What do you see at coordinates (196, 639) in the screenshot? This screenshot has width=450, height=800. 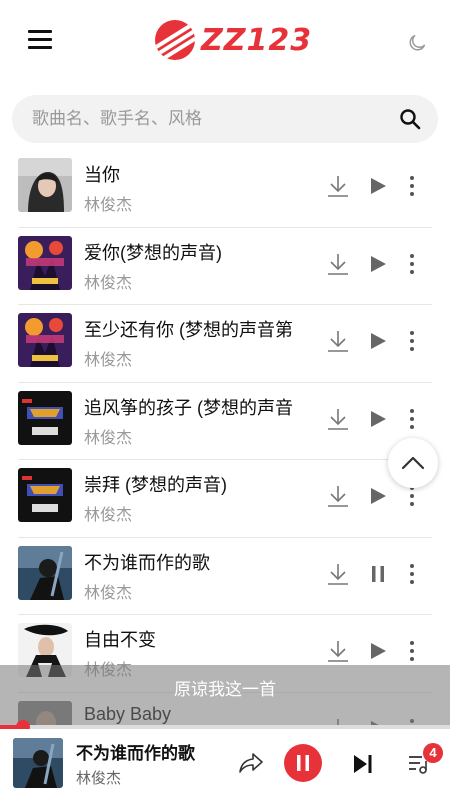 I see `song-title: 自由不变` at bounding box center [196, 639].